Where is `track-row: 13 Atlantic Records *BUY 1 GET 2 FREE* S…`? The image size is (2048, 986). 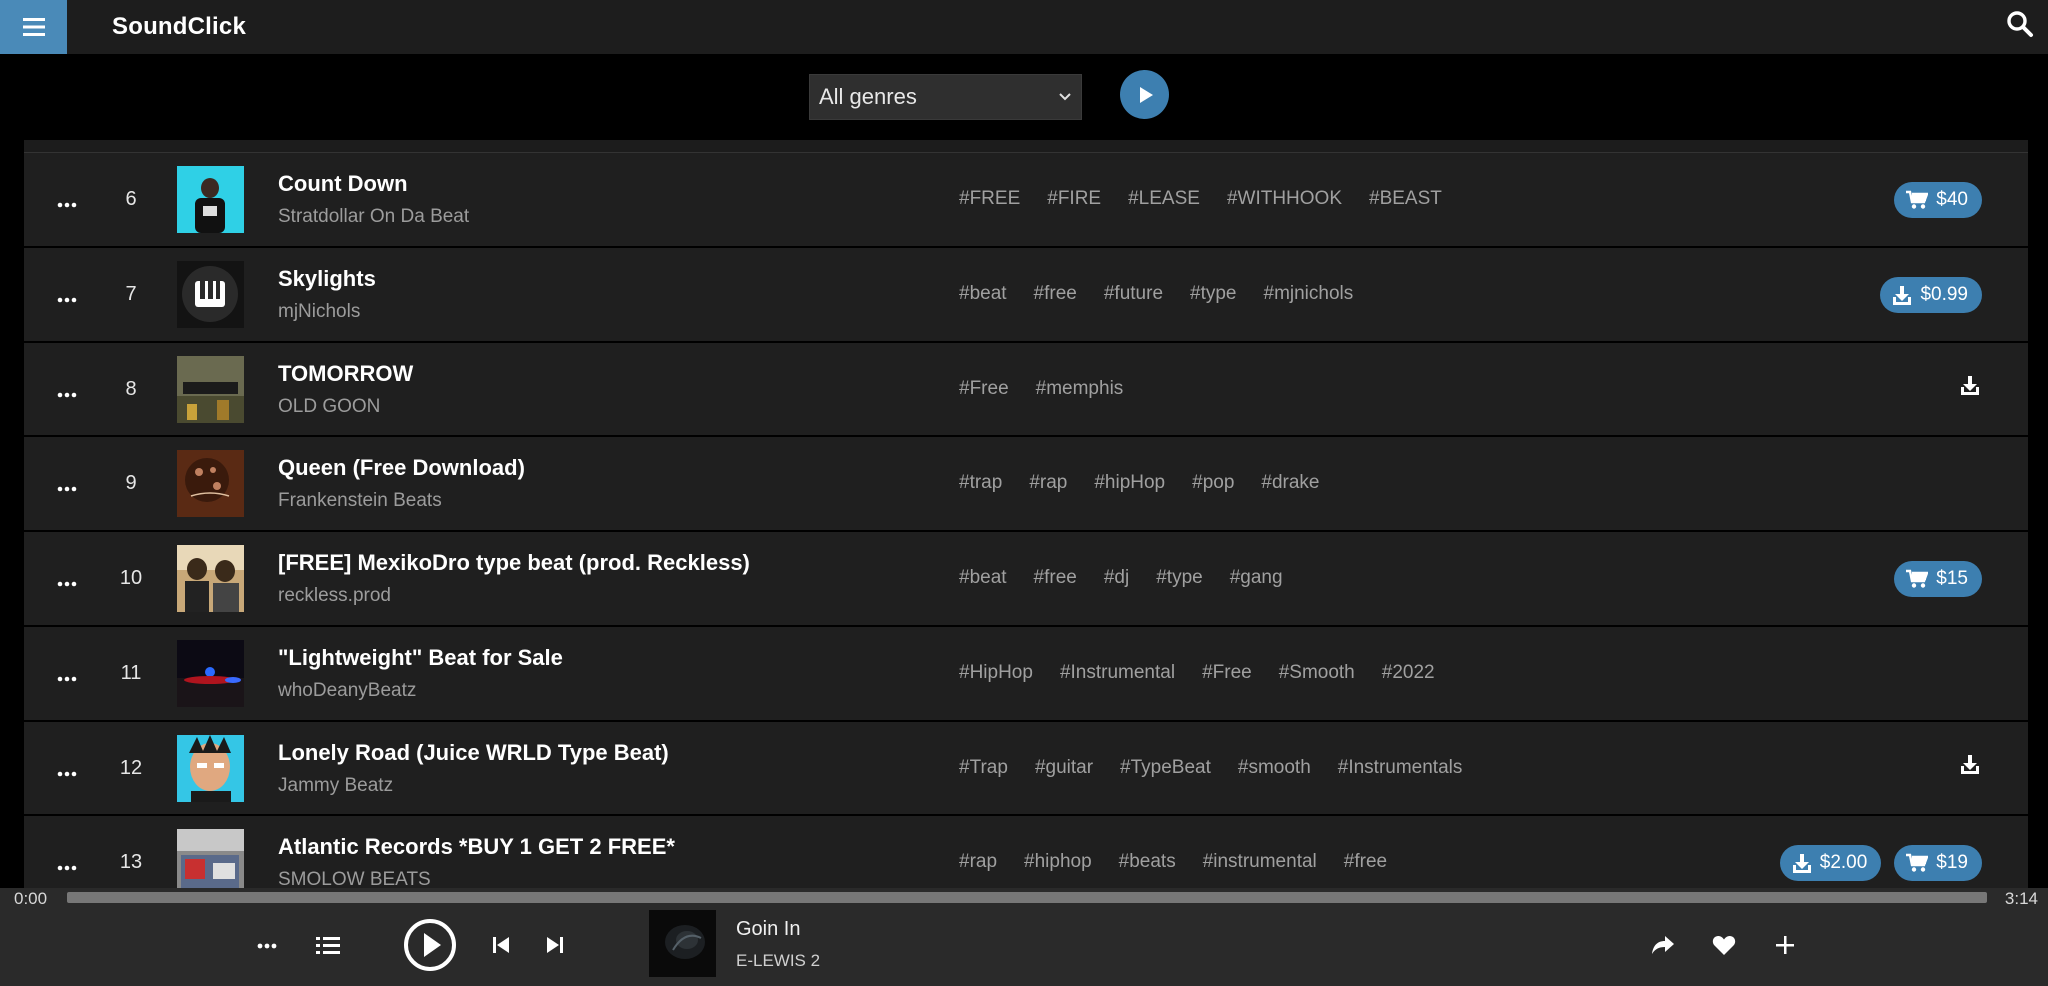
track-row: 13 Atlantic Records *BUY 1 GET 2 FREE* S… is located at coordinates (1026, 852).